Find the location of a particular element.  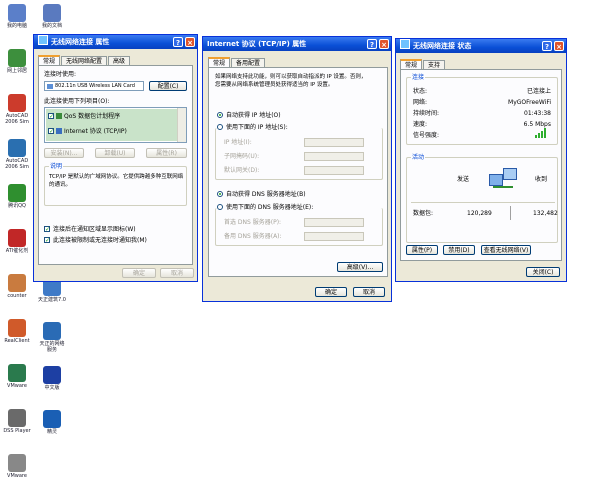

signal-strength-icon is located at coordinates (541, 133).